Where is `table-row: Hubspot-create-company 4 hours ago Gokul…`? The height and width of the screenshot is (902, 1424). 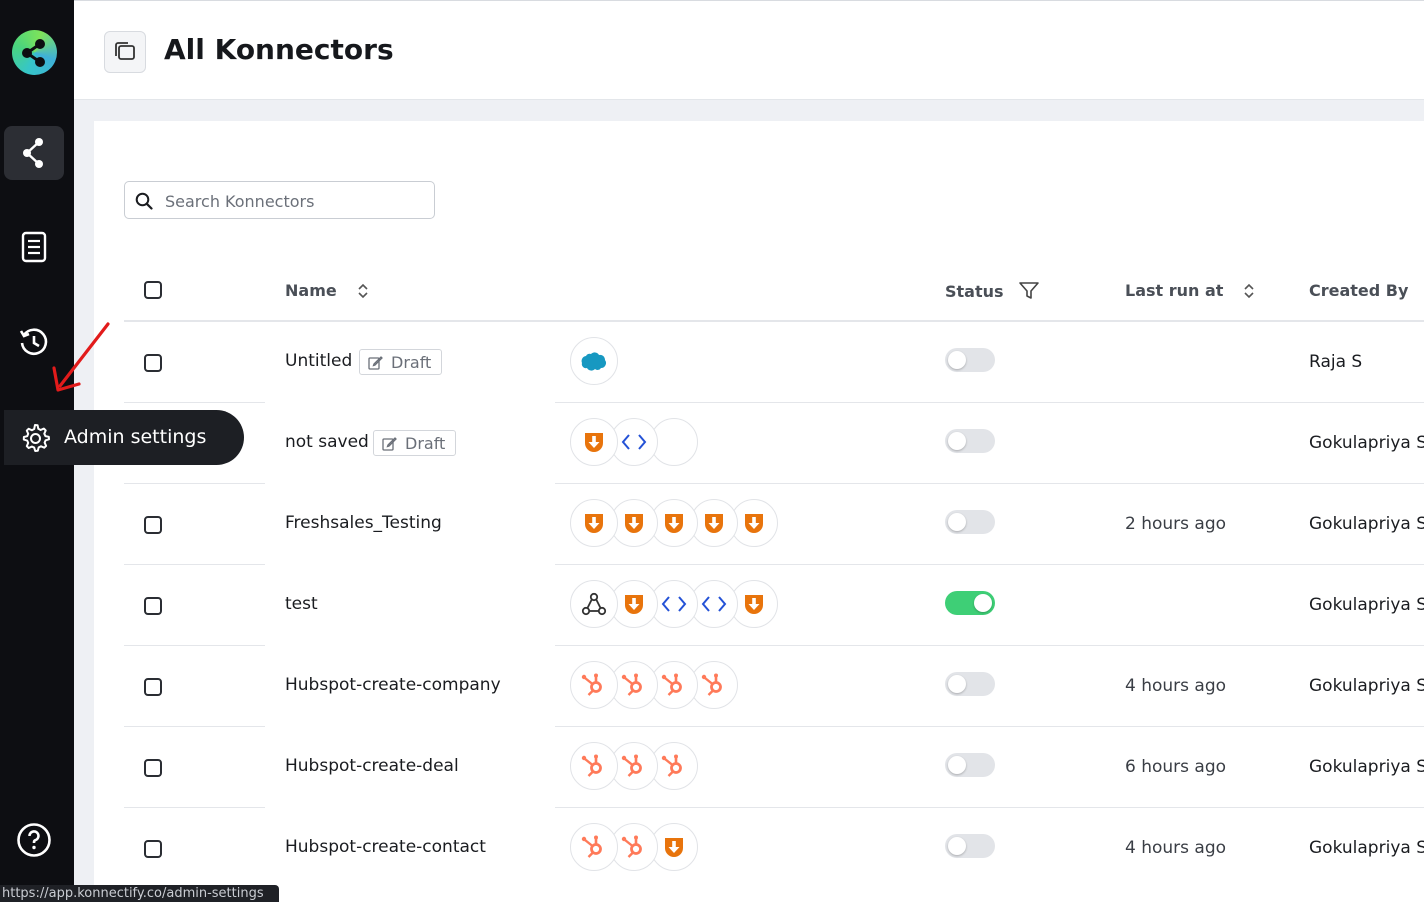 table-row: Hubspot-create-company 4 hours ago Gokul… is located at coordinates (759, 686).